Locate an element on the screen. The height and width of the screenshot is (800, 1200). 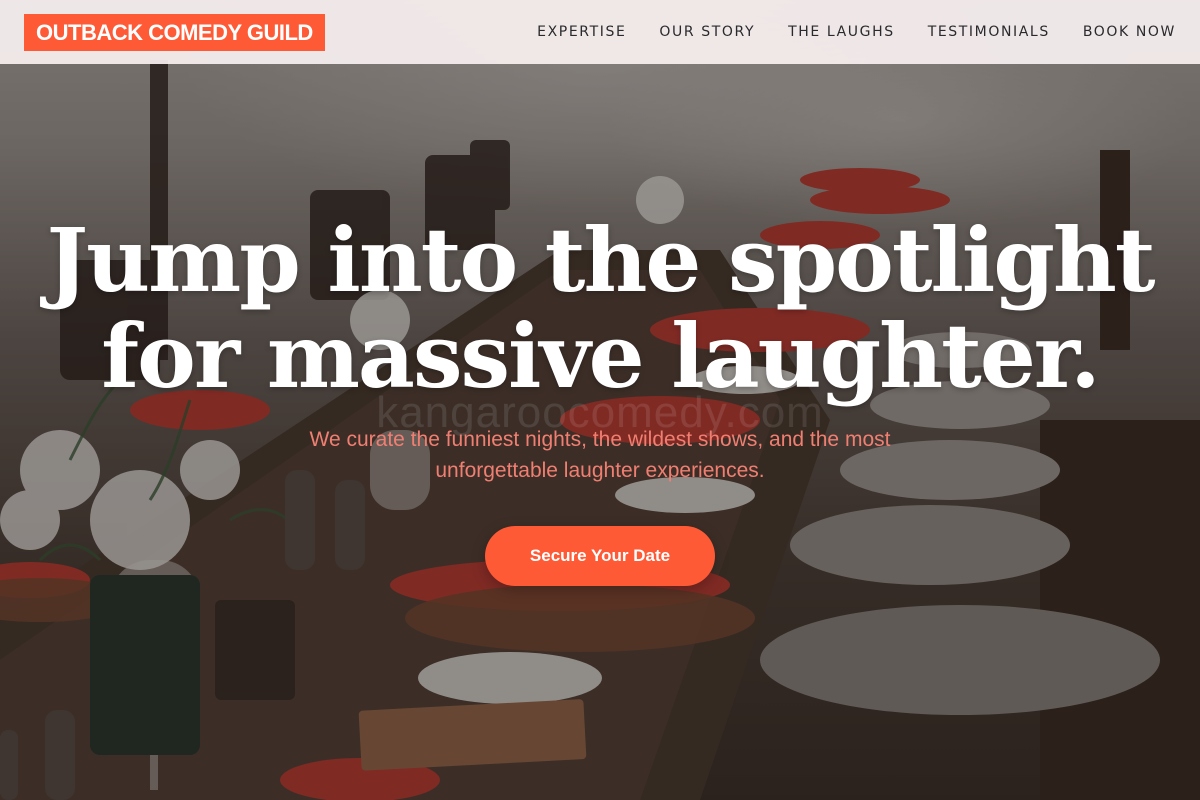
nav-link-testimonials: TESTIMONIALS is located at coordinates (989, 32).